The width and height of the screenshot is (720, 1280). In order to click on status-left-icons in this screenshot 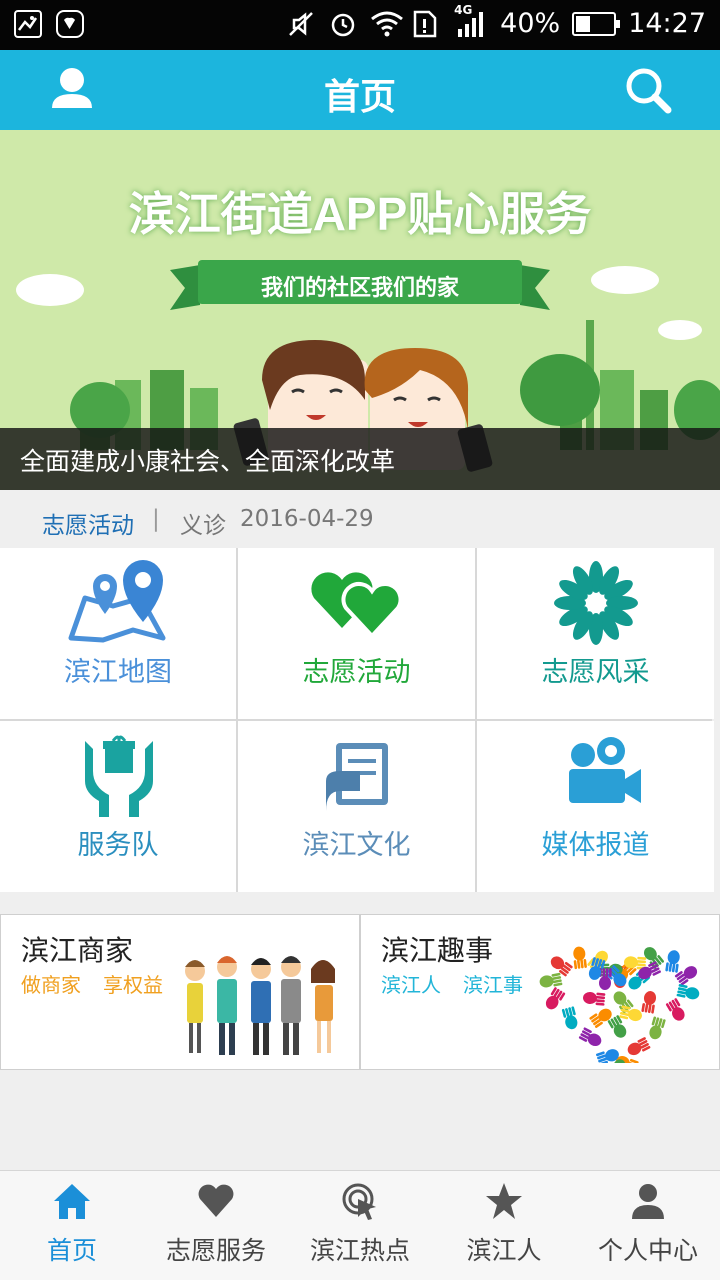, I will do `click(49, 24)`.